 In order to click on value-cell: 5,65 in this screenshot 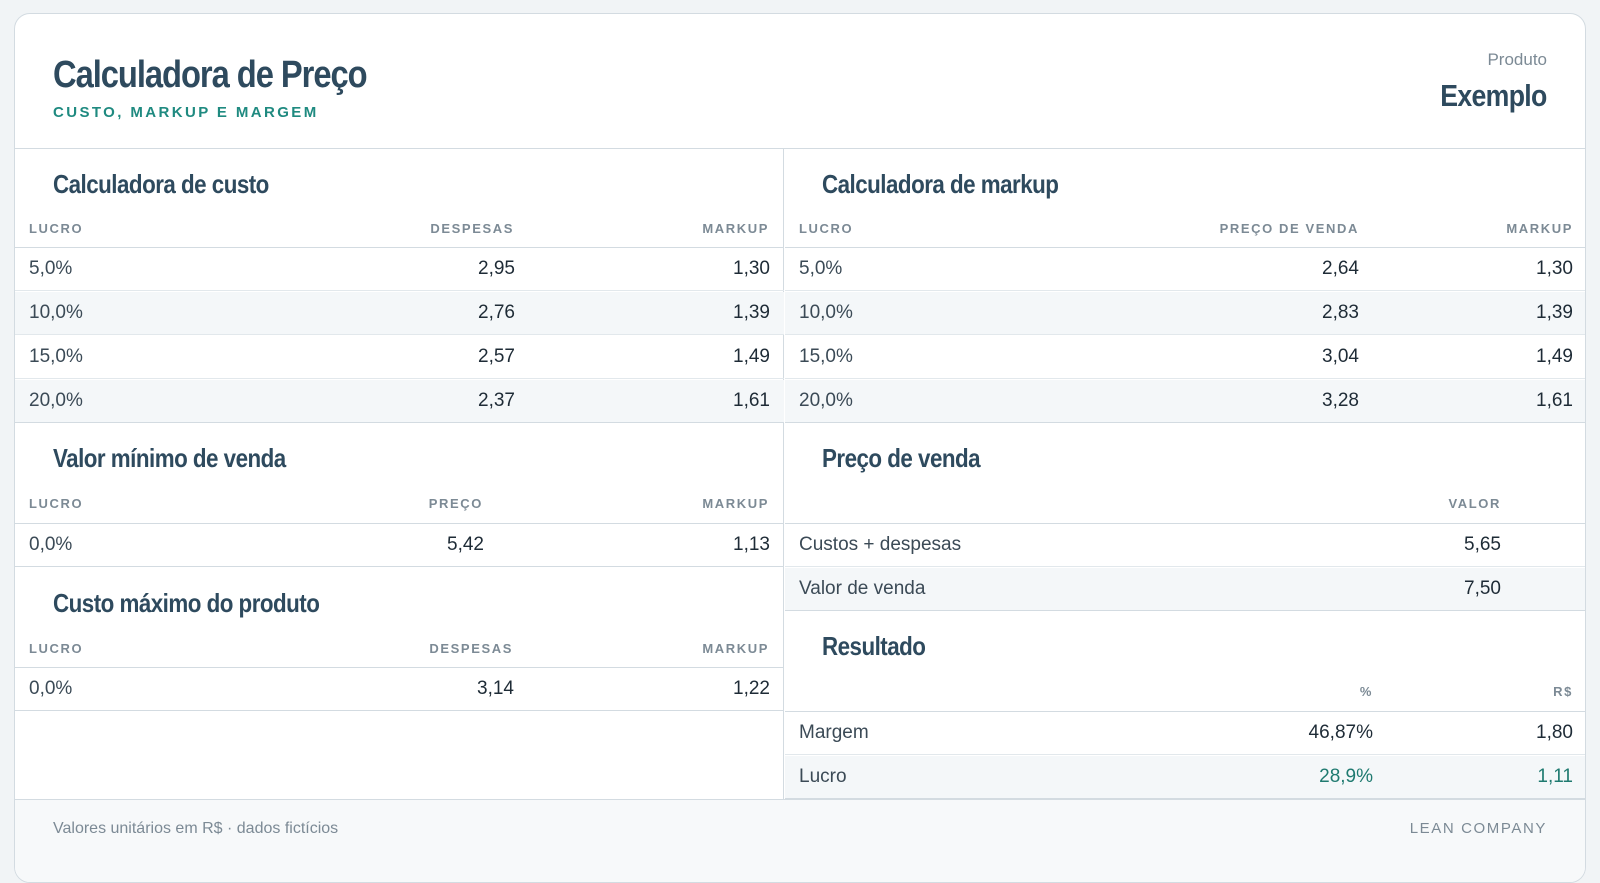, I will do `click(1482, 544)`.